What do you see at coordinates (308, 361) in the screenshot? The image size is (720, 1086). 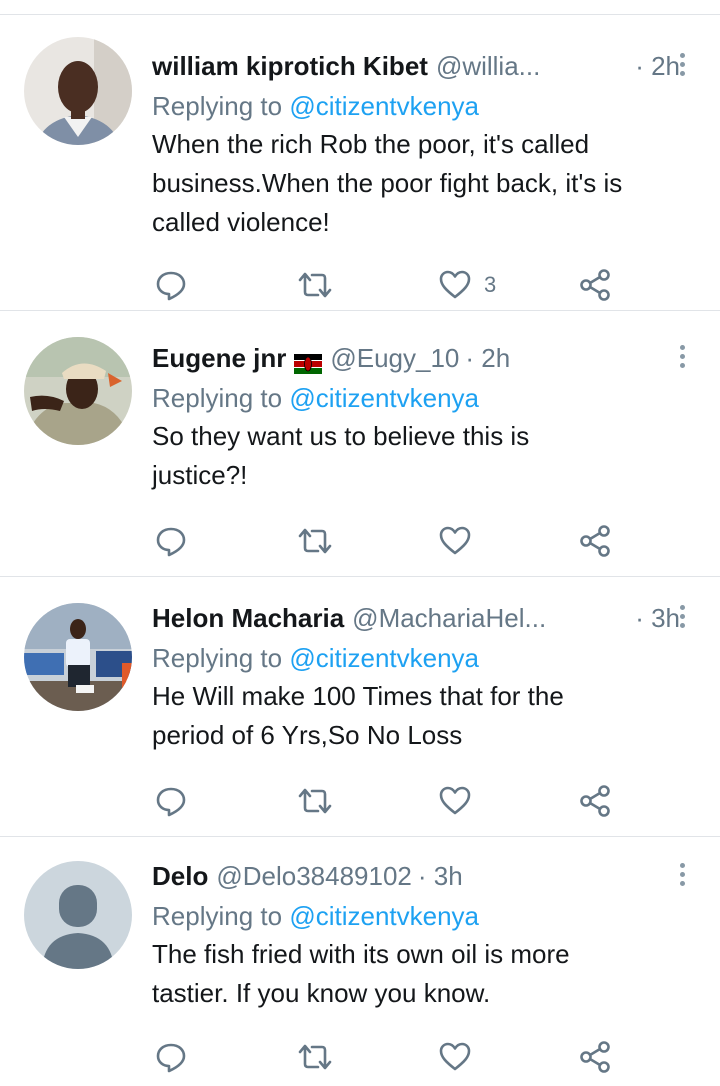 I see `kenya-flag-icon` at bounding box center [308, 361].